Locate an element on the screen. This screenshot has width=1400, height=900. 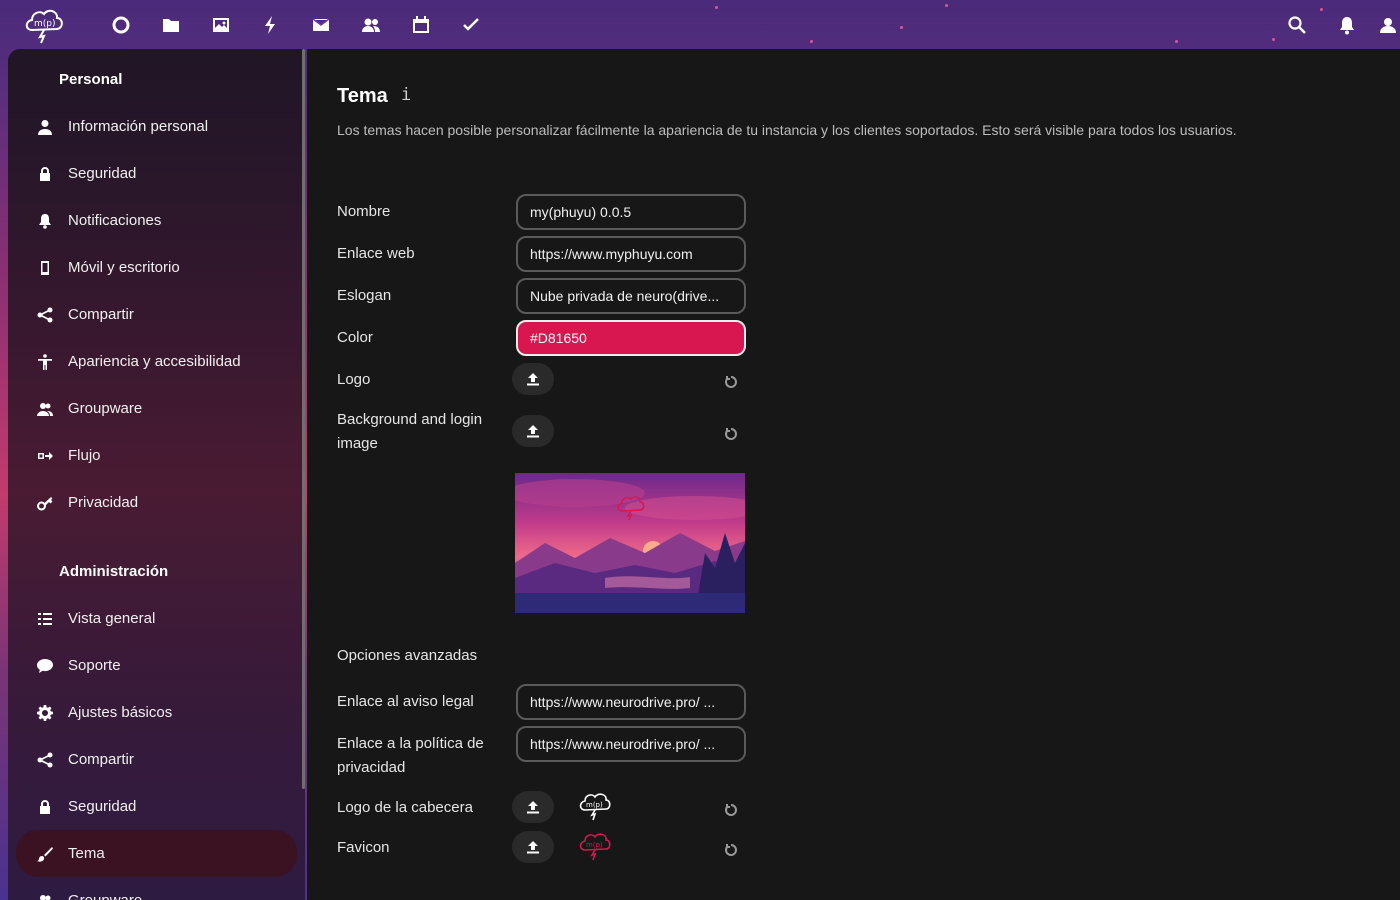
section-title-admin: Administración is located at coordinates (114, 571).